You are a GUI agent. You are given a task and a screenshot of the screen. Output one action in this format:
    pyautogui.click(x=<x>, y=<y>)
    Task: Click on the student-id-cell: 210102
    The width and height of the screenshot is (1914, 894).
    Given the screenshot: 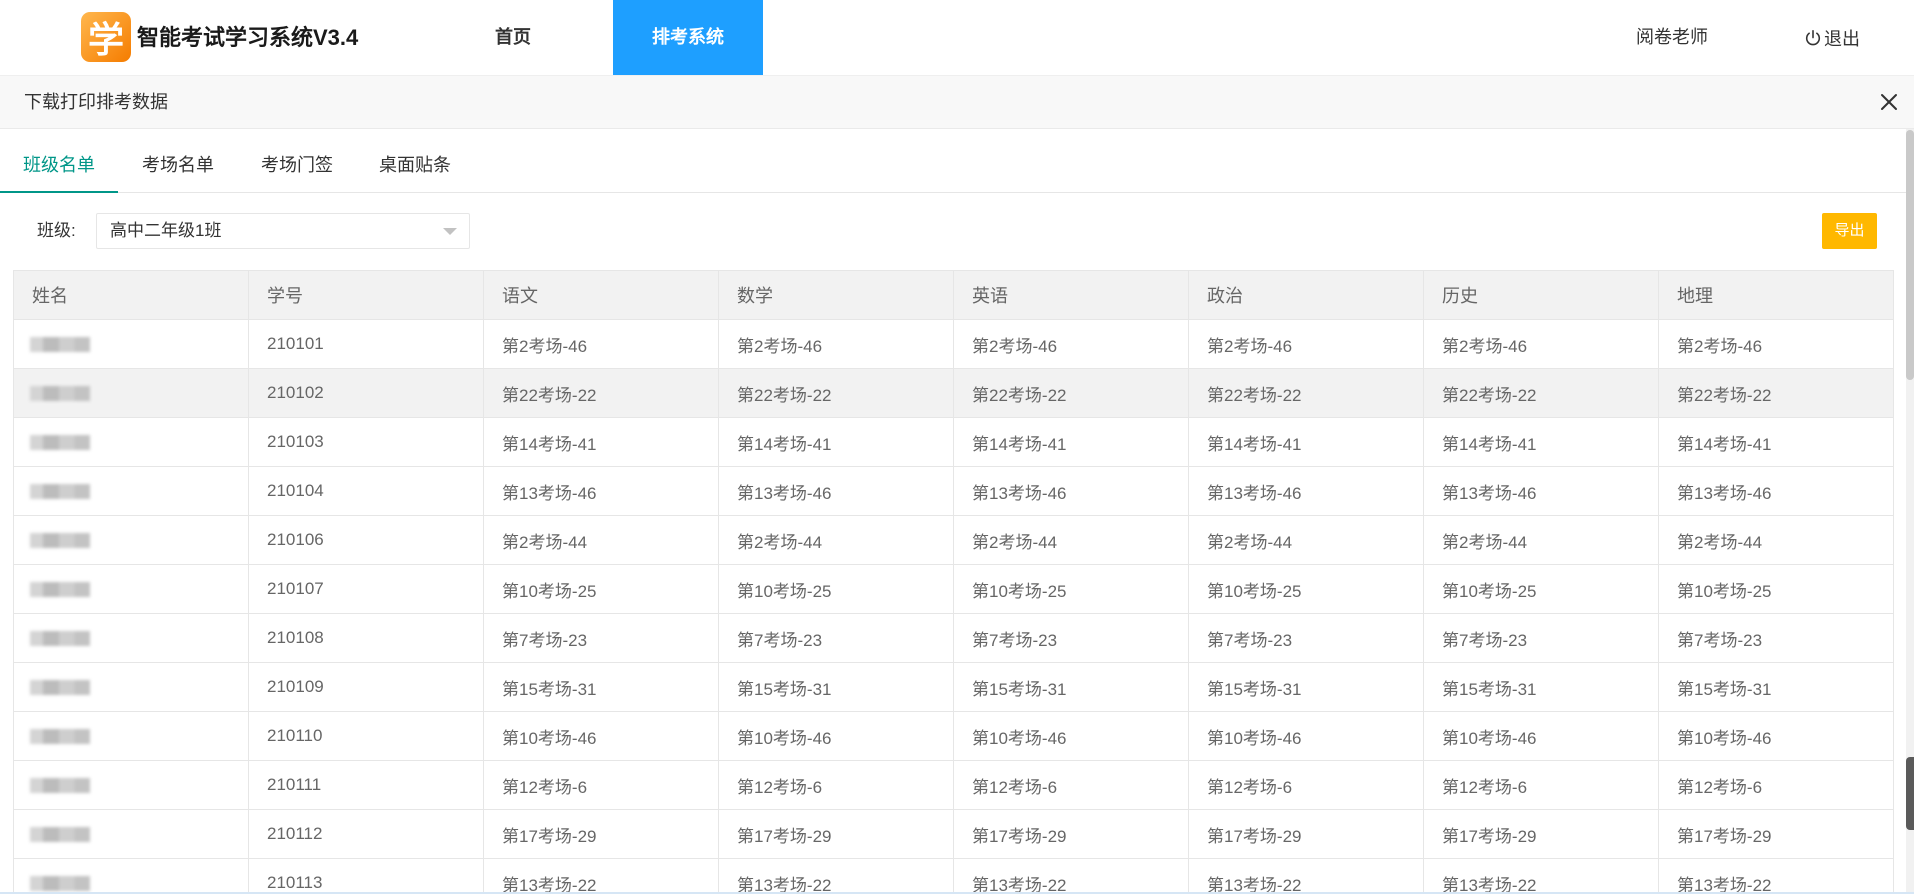 What is the action you would take?
    pyautogui.click(x=366, y=393)
    